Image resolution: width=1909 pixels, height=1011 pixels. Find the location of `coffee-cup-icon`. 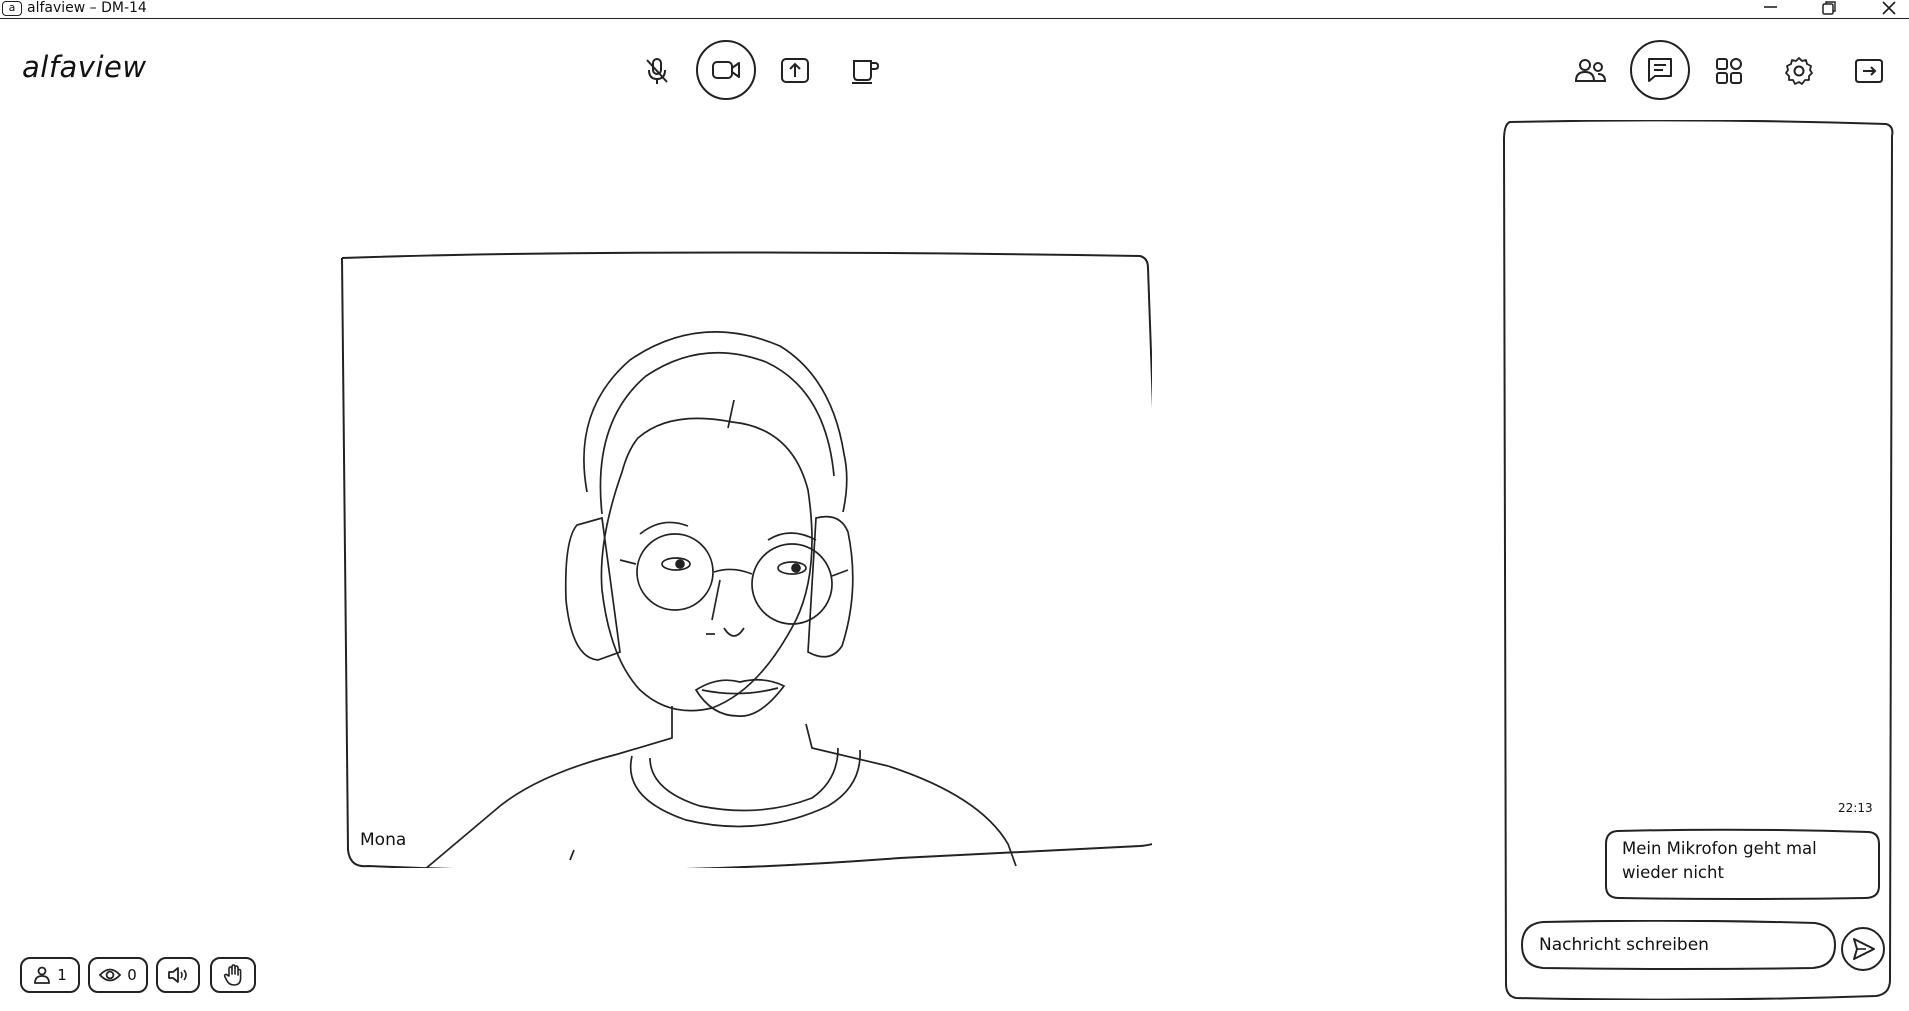

coffee-cup-icon is located at coordinates (865, 71).